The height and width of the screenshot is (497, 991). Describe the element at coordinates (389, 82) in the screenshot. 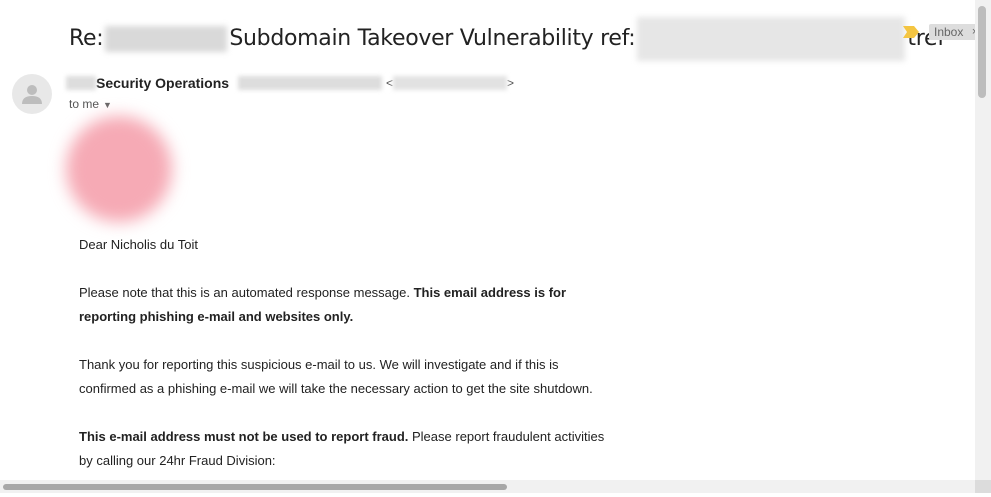

I see `email-bracket-open: <` at that location.